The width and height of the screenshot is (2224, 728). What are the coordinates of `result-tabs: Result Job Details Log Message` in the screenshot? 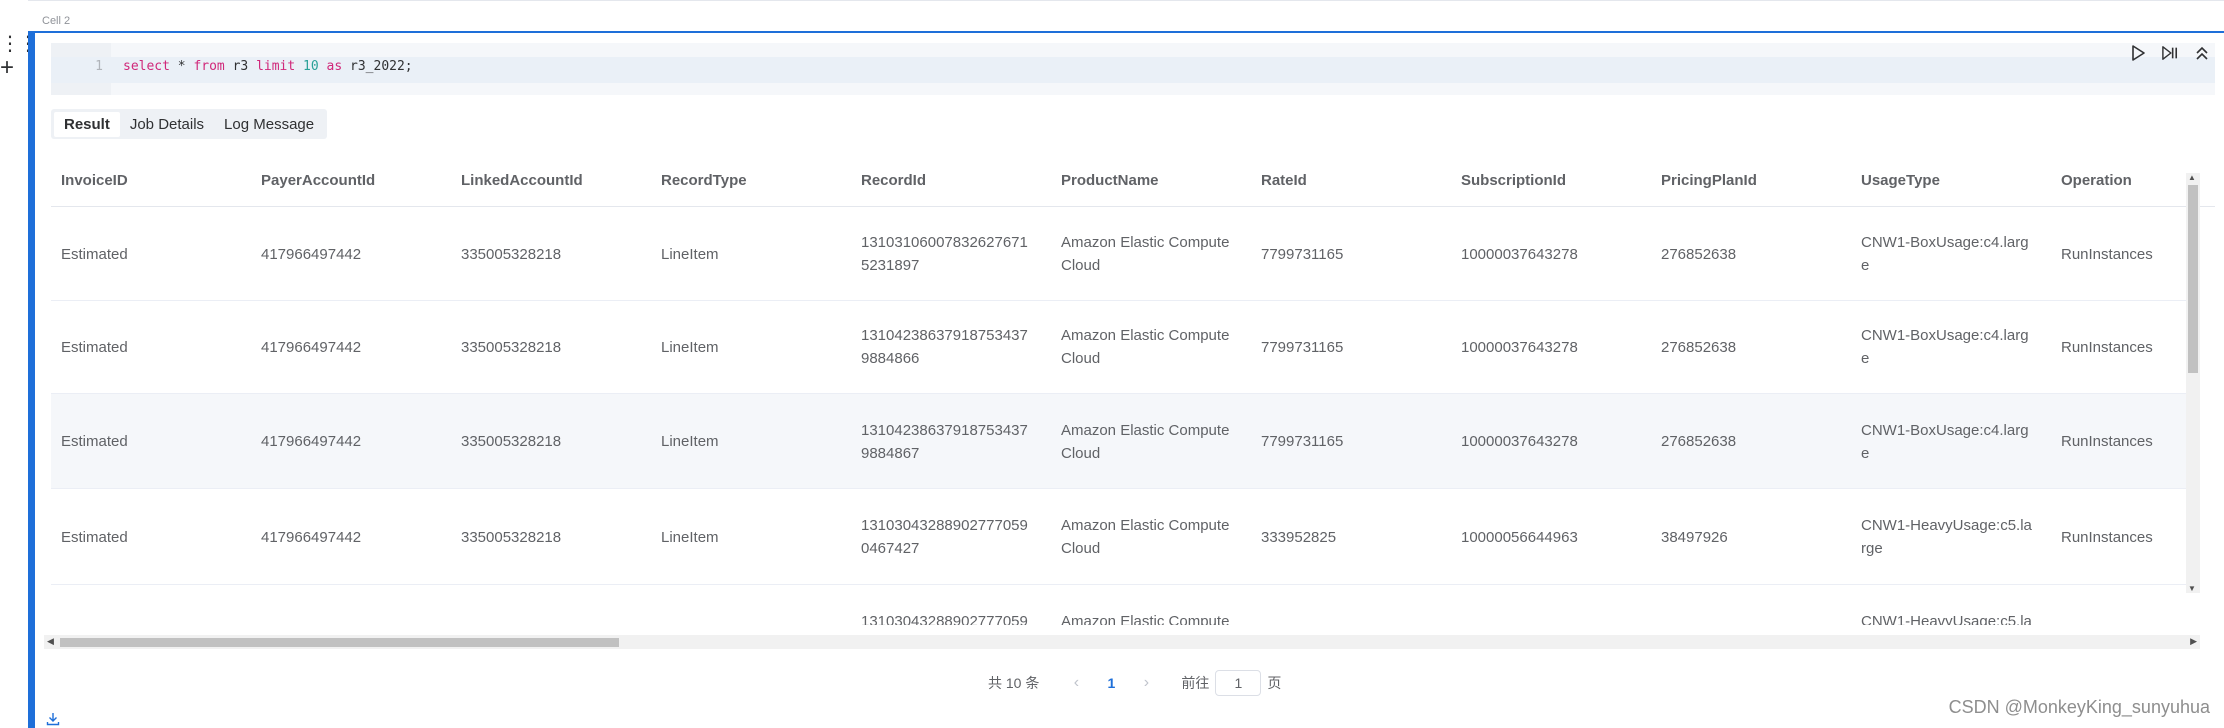 It's located at (189, 124).